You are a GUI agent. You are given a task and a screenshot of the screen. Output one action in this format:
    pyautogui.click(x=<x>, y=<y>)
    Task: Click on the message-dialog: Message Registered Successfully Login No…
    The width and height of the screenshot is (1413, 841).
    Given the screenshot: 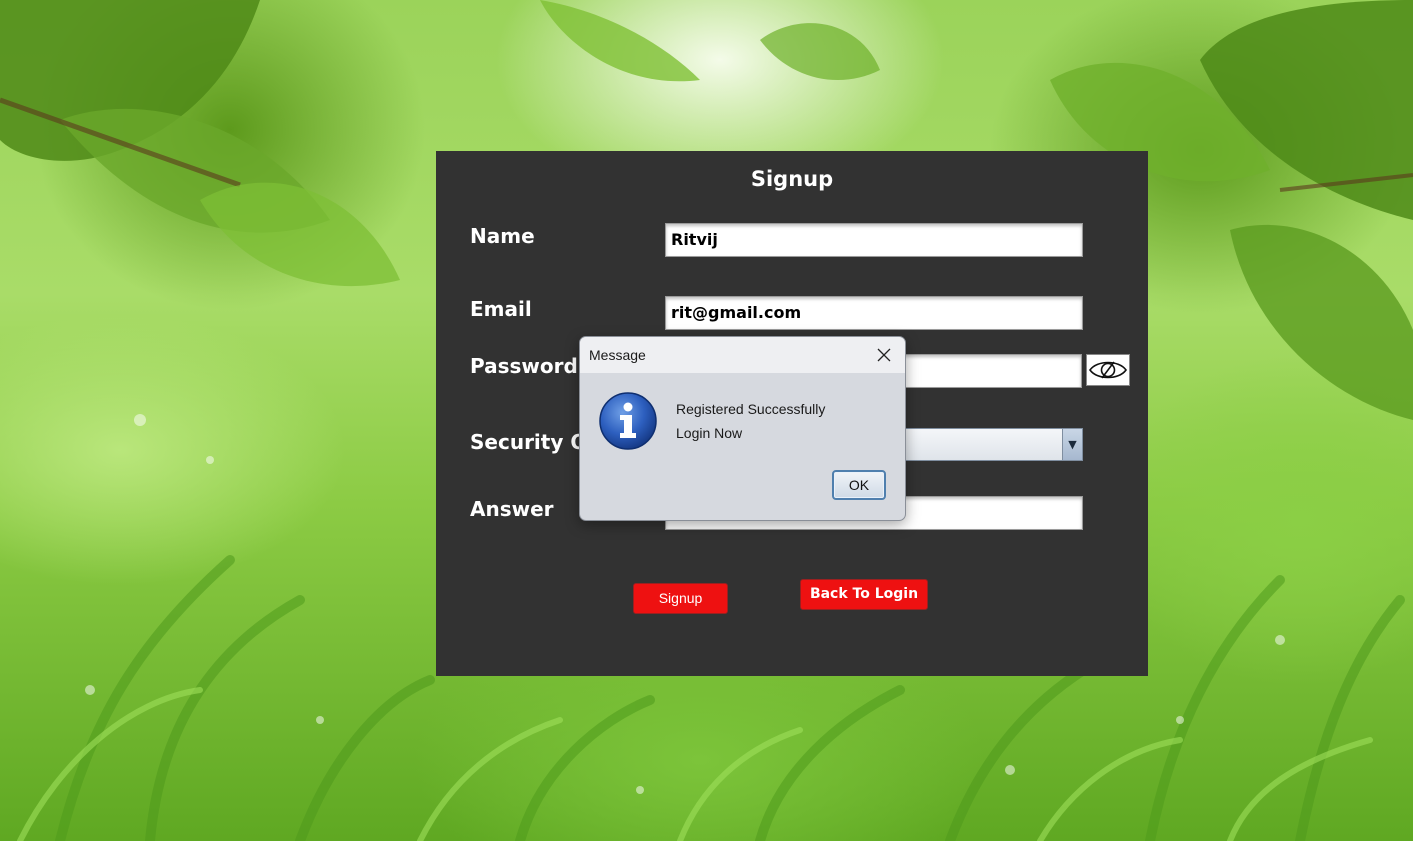 What is the action you would take?
    pyautogui.click(x=742, y=428)
    